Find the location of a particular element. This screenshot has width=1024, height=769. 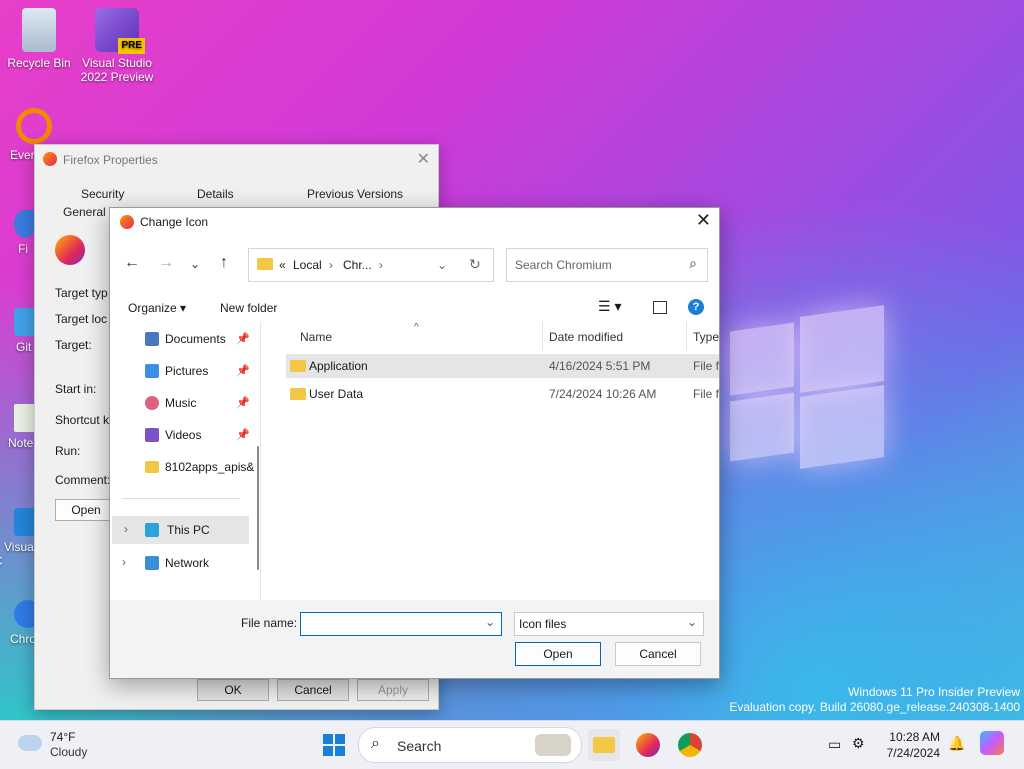

tab-security: Security is located at coordinates (102, 194).